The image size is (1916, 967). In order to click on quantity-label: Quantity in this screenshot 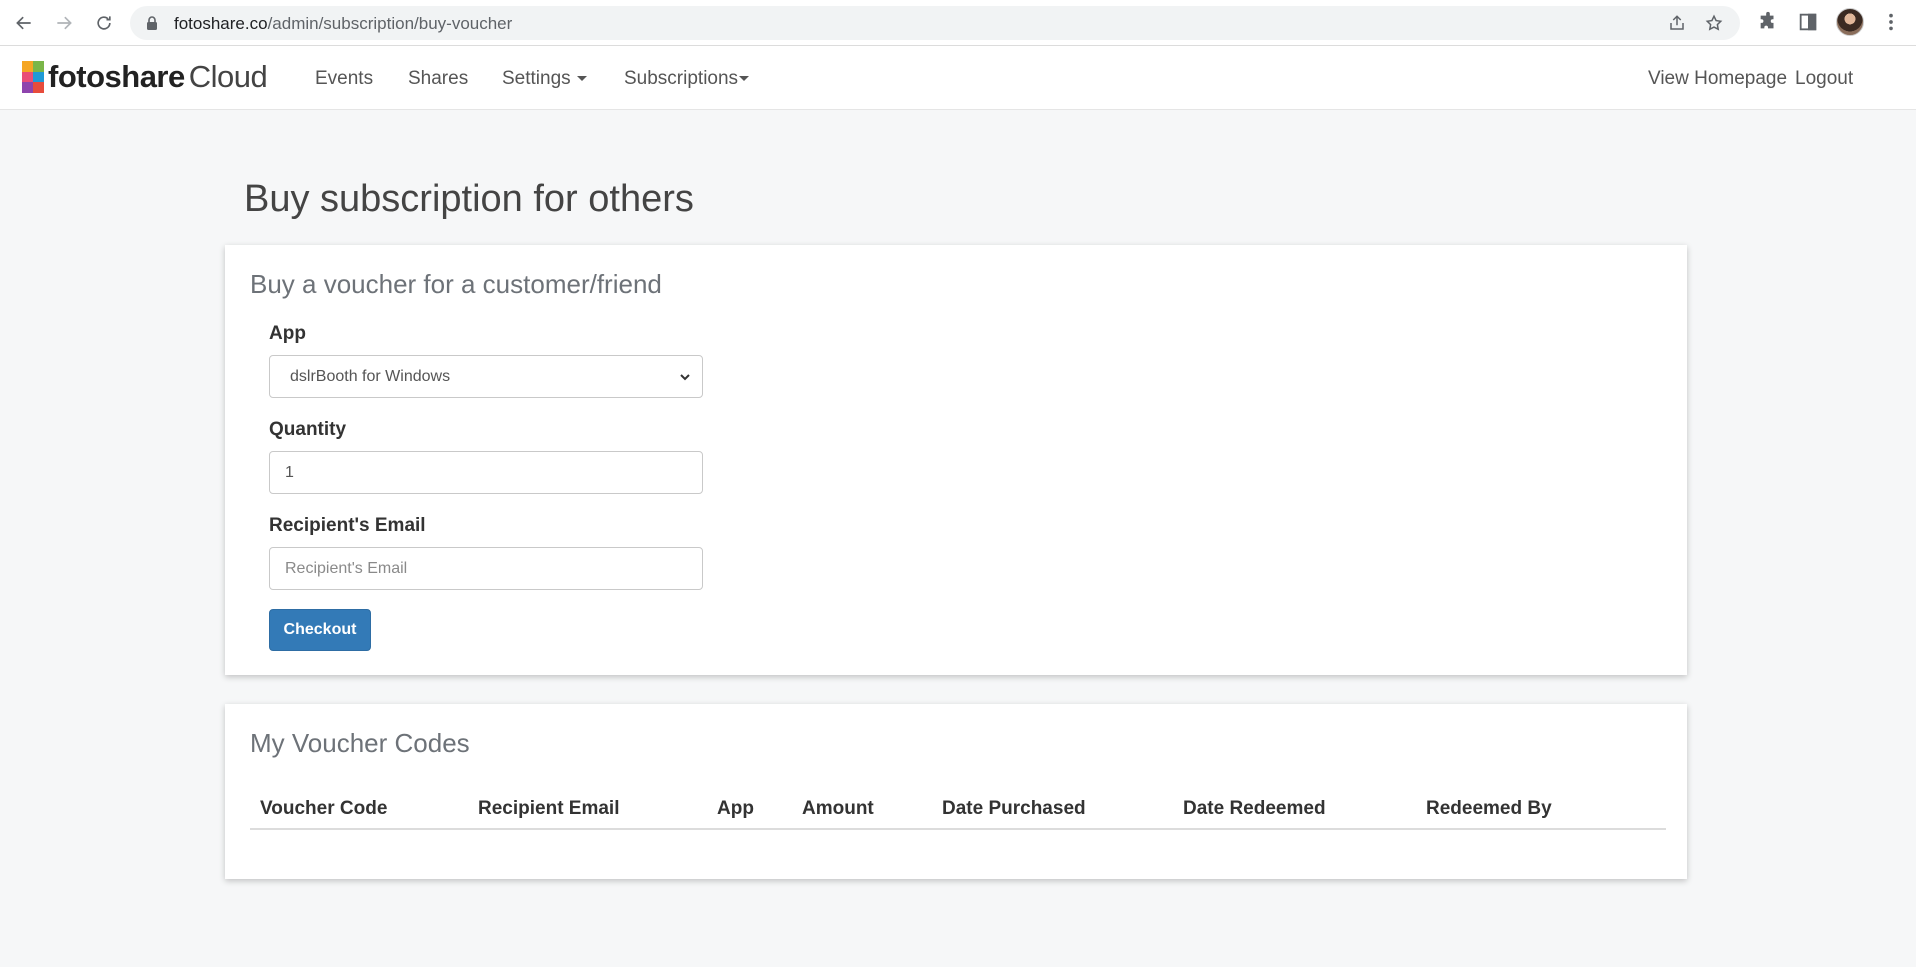, I will do `click(308, 429)`.